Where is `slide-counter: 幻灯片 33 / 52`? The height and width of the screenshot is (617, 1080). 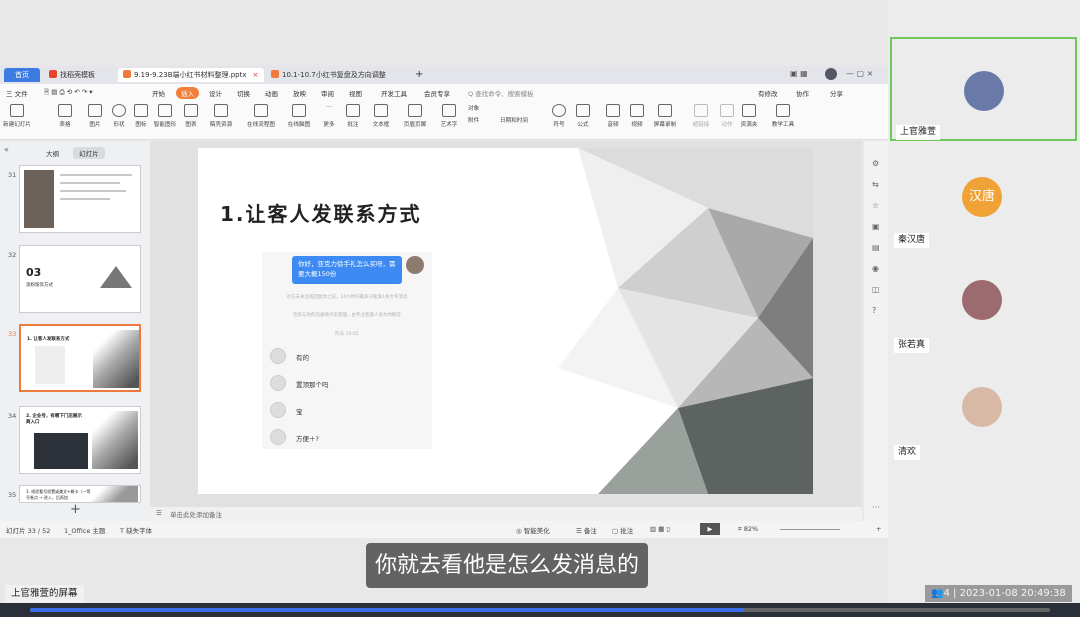
slide-counter: 幻灯片 33 / 52 is located at coordinates (28, 531).